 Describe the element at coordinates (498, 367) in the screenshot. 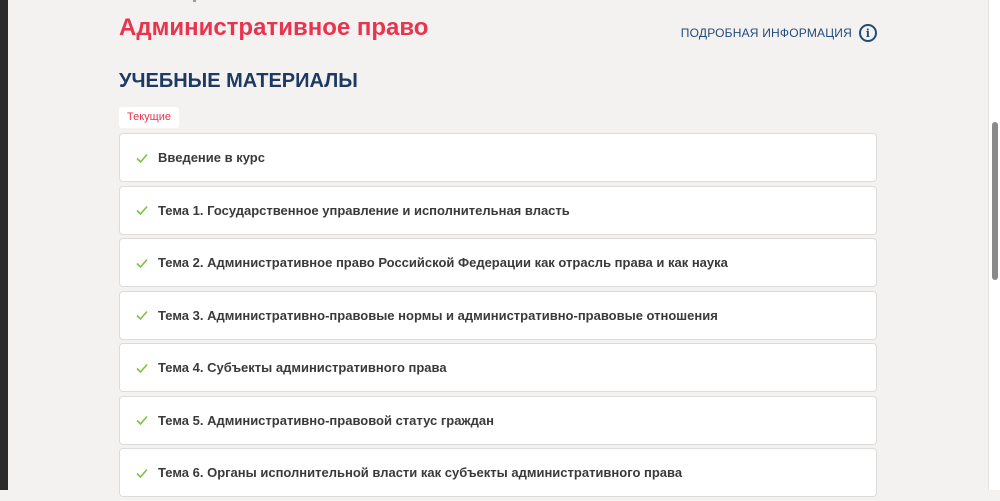

I see `material-item-topic-4: Тема 4. Субъекты административного права` at that location.